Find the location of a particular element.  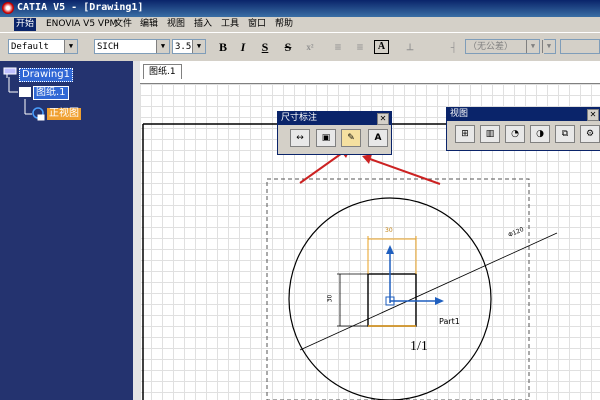

menu-edit: 编辑 is located at coordinates (149, 24).